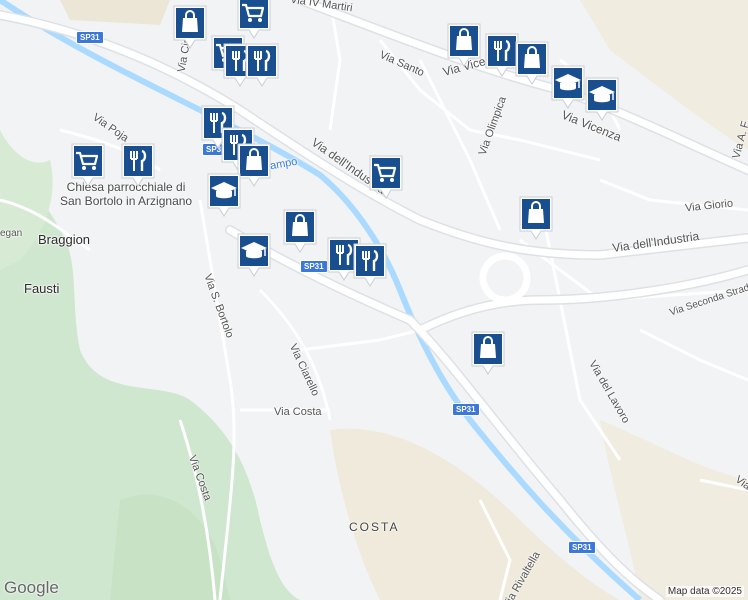 The width and height of the screenshot is (748, 600). What do you see at coordinates (11, 233) in the screenshot?
I see `road-label-regan: egan` at bounding box center [11, 233].